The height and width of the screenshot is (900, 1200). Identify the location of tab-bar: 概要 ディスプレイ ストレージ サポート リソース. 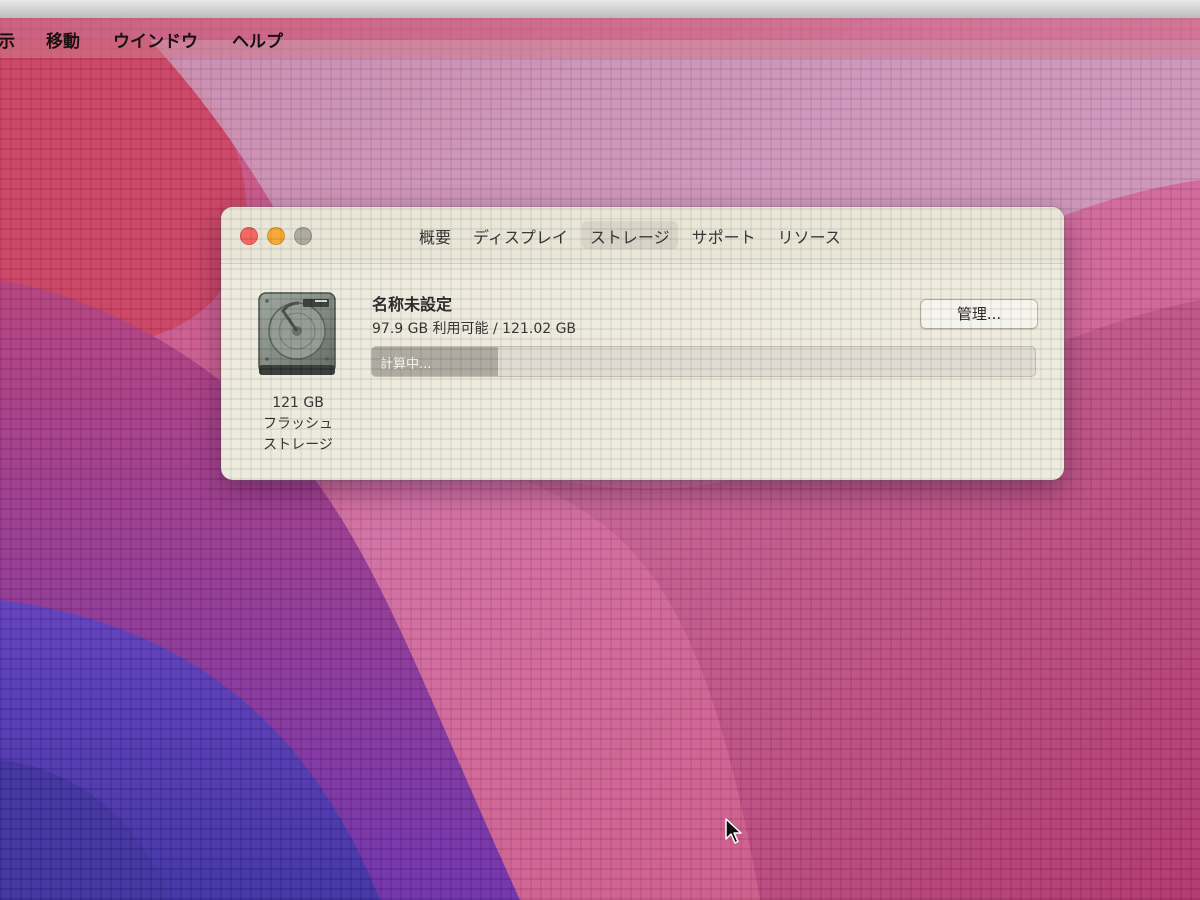
(630, 235).